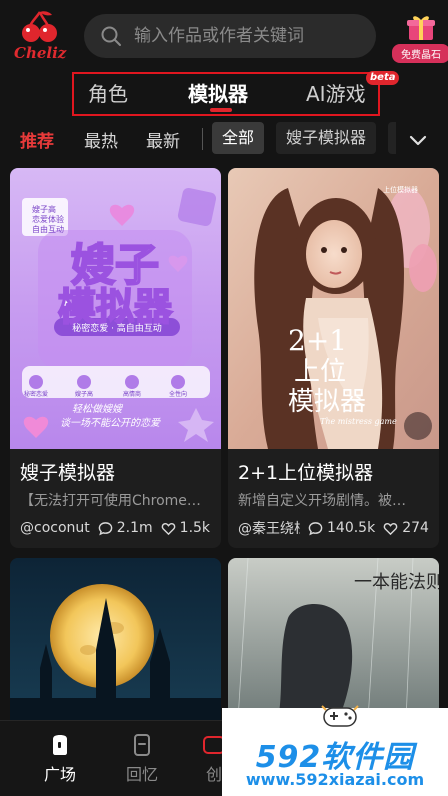  What do you see at coordinates (117, 328) in the screenshot?
I see `cover-banner: 秘密恋爱 · 高自由互动` at bounding box center [117, 328].